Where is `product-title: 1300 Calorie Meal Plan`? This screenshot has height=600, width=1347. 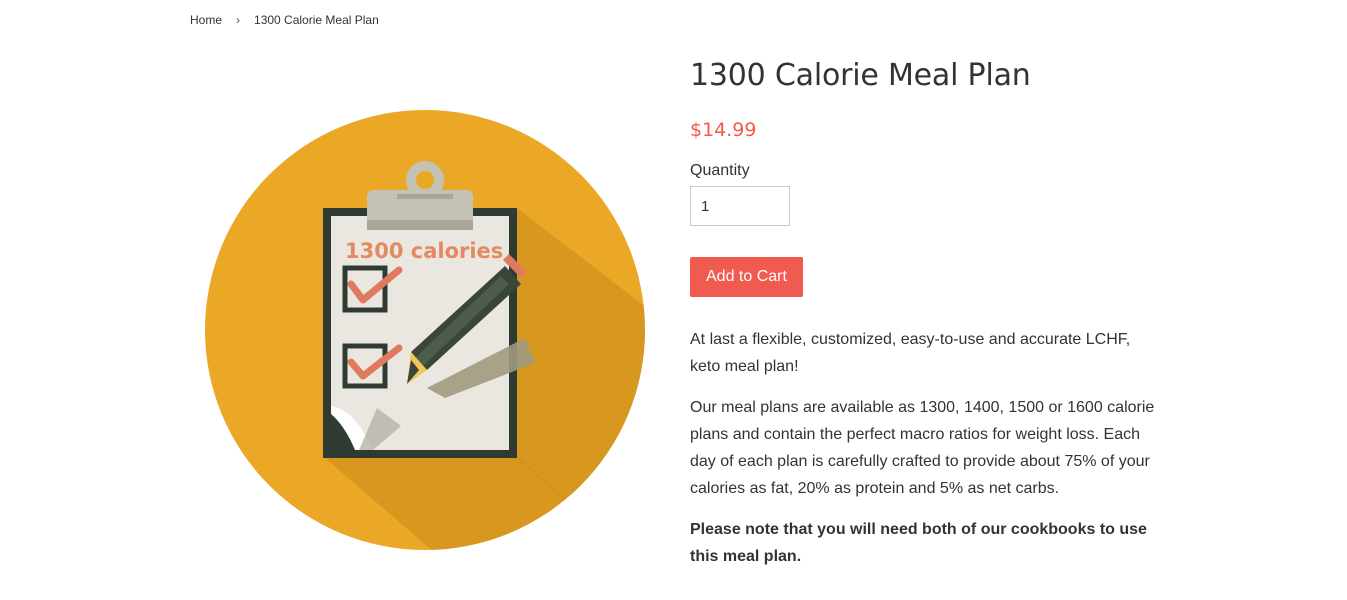
product-title: 1300 Calorie Meal Plan is located at coordinates (860, 75).